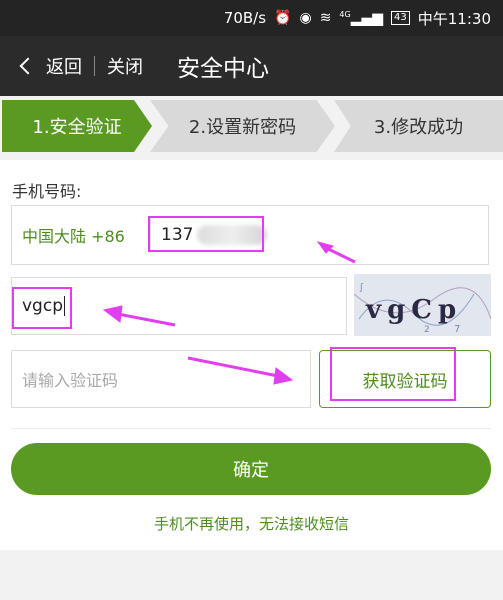 This screenshot has height=600, width=503. Describe the element at coordinates (325, 18) in the screenshot. I see `wifi-icon: ≋` at that location.